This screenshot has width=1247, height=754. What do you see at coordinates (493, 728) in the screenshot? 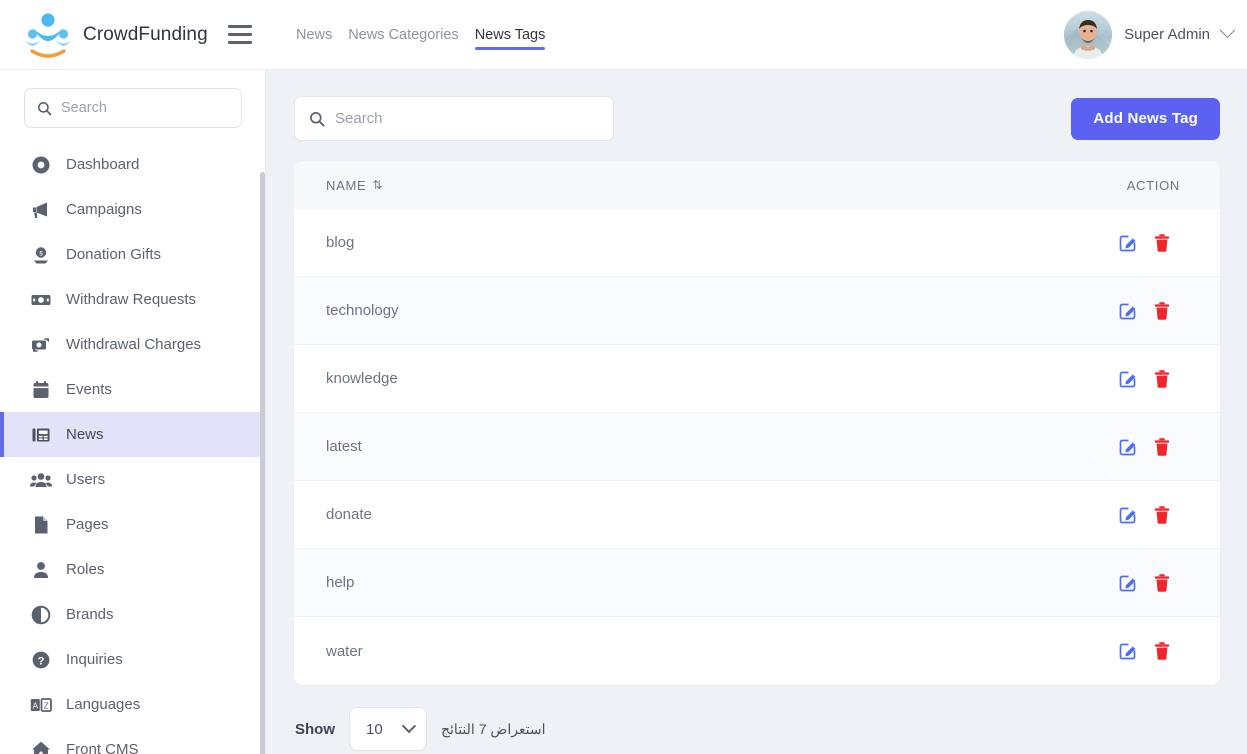
I see `results-count-text: استعراض 7 النتائج` at bounding box center [493, 728].